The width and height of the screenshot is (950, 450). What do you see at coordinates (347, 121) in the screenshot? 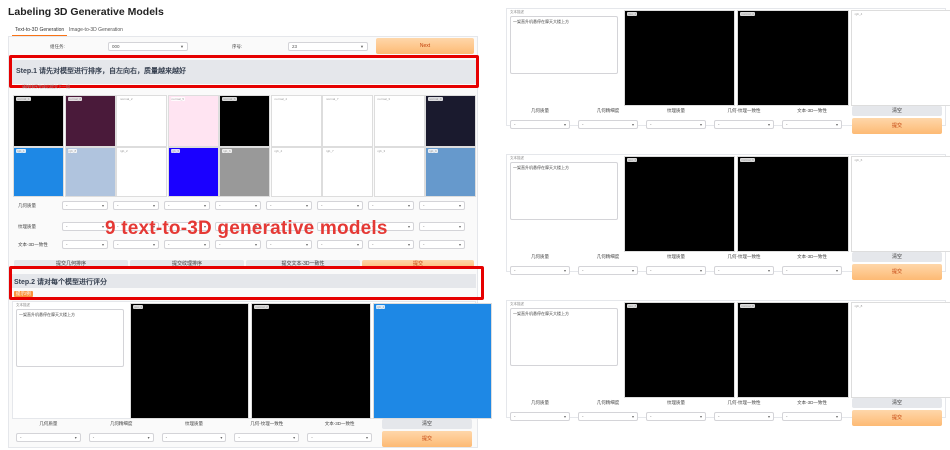
I see `thumb-normal_7: normal_7` at bounding box center [347, 121].